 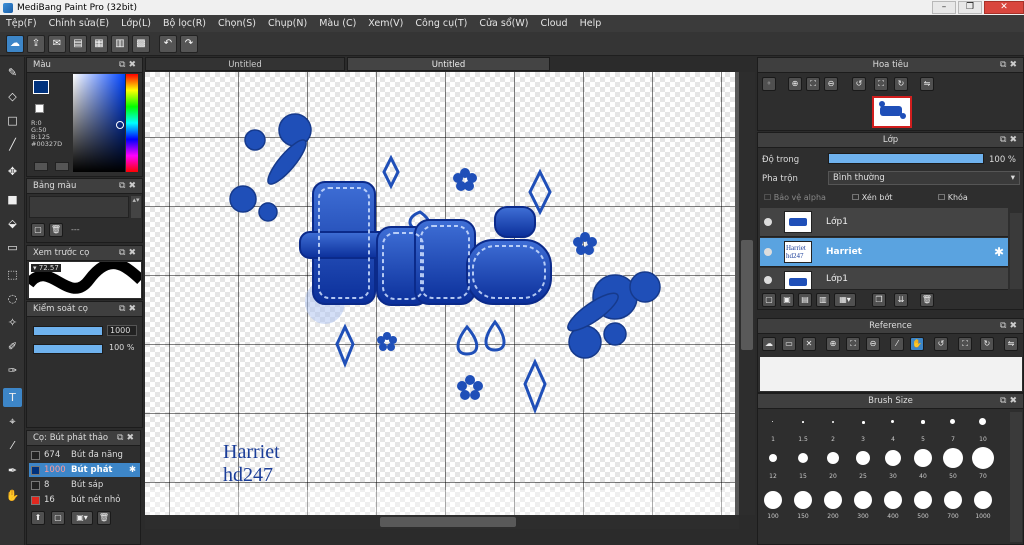 I want to click on magic-wand-icon: ✧, so click(x=12, y=322).